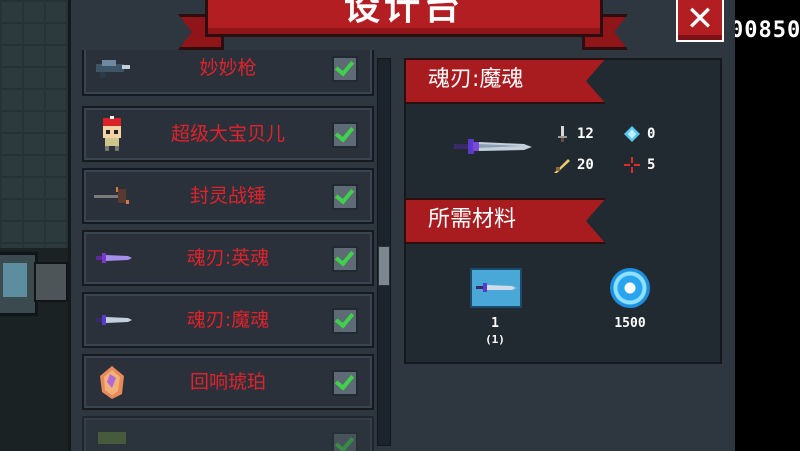 This screenshot has width=800, height=451. I want to click on list-item: 魂刃:魔魂, so click(228, 320).